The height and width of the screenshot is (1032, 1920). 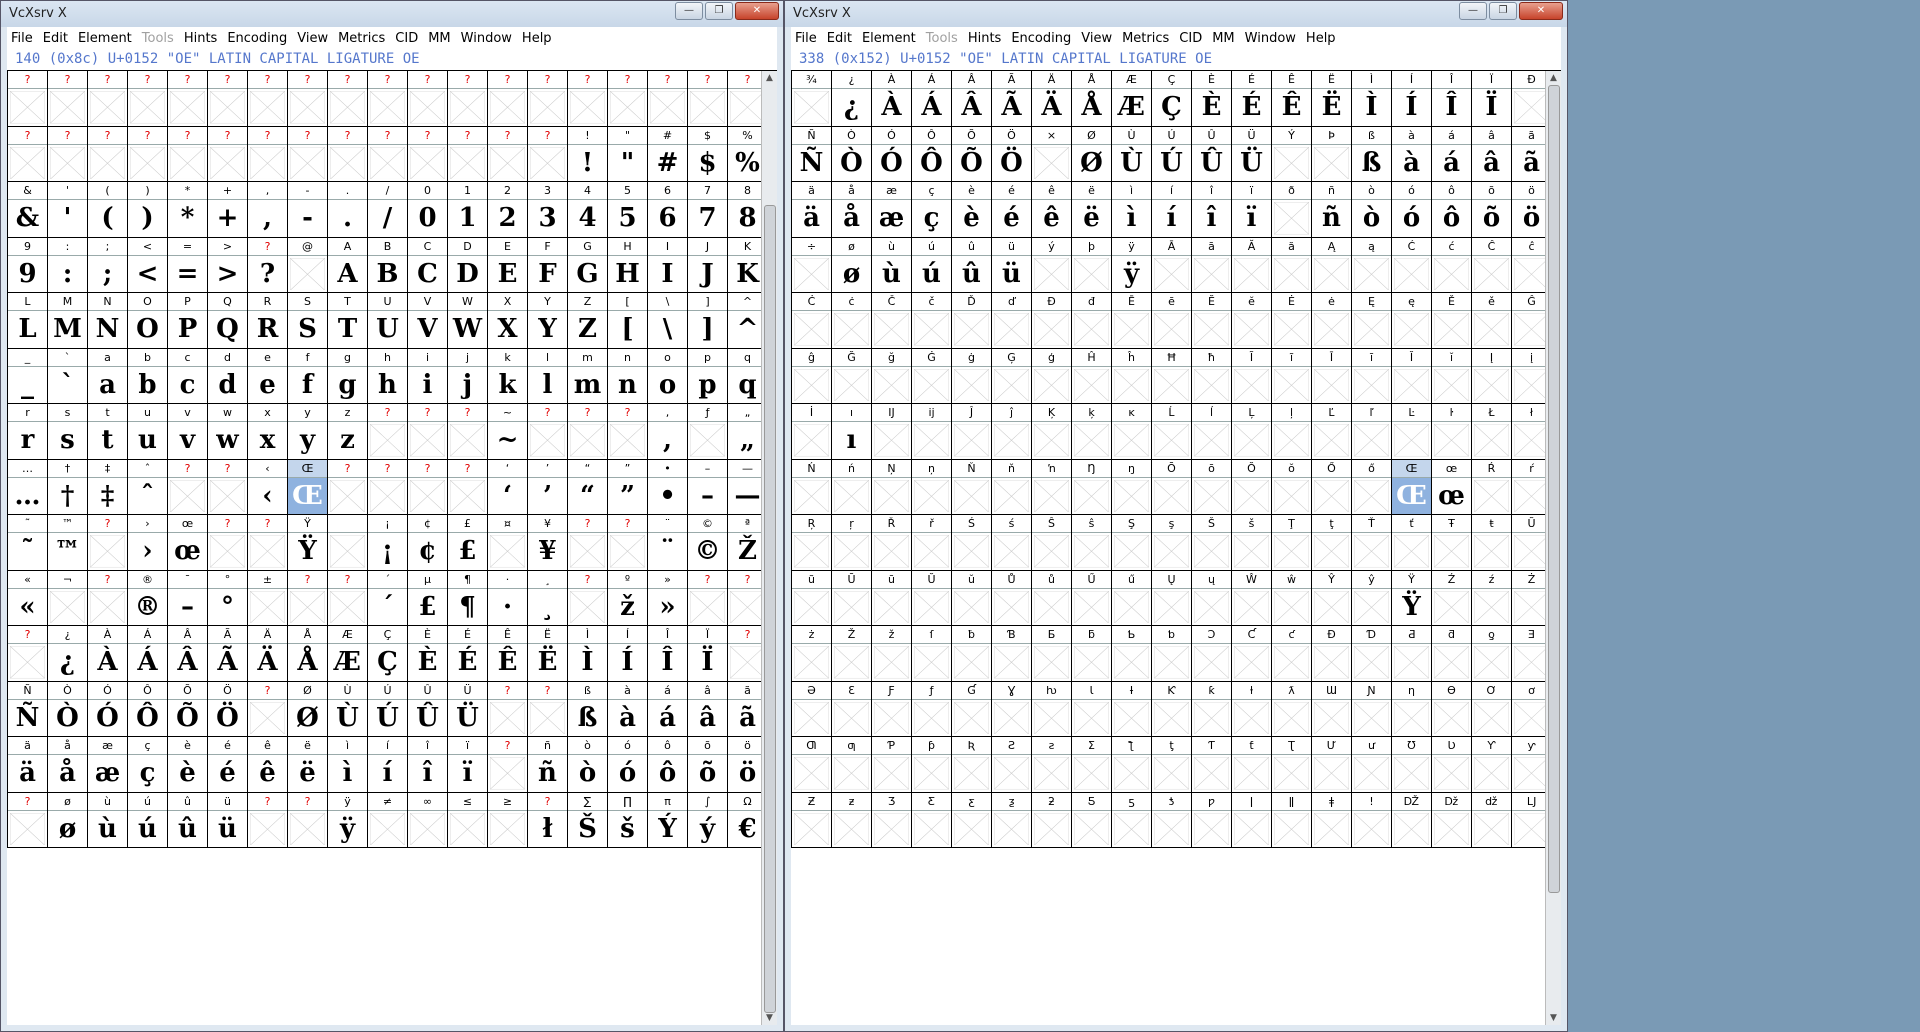 What do you see at coordinates (1372, 487) in the screenshot?
I see `glyph-cell: ő` at bounding box center [1372, 487].